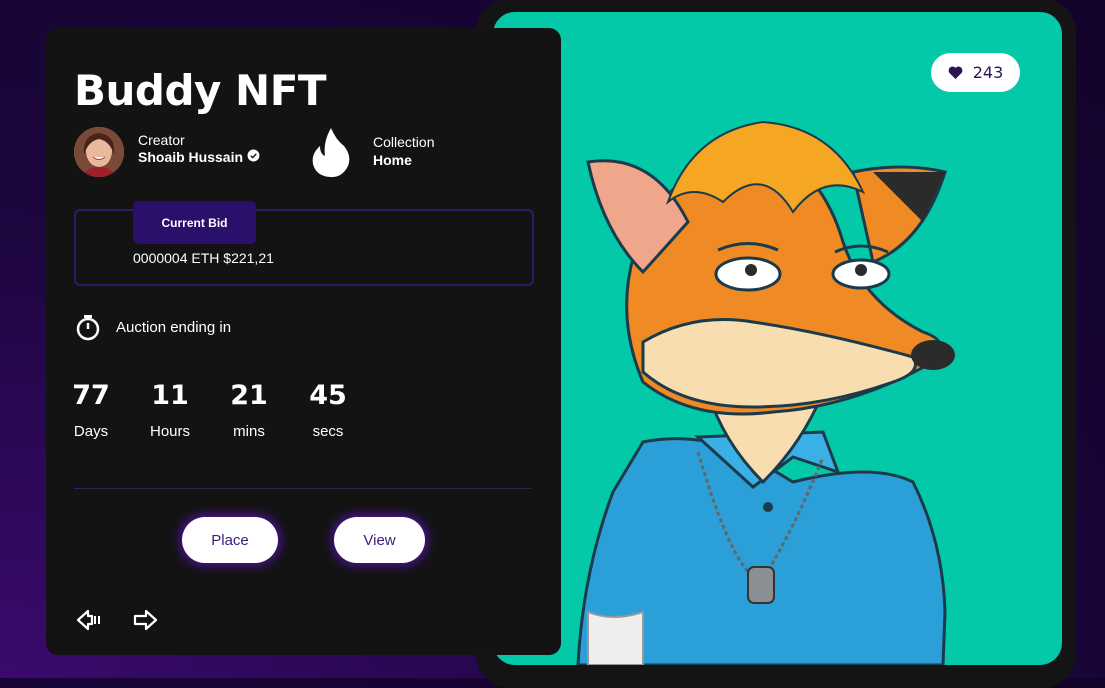 This screenshot has width=1105, height=688. I want to click on creator-name: Shoaib Hussain, so click(199, 157).